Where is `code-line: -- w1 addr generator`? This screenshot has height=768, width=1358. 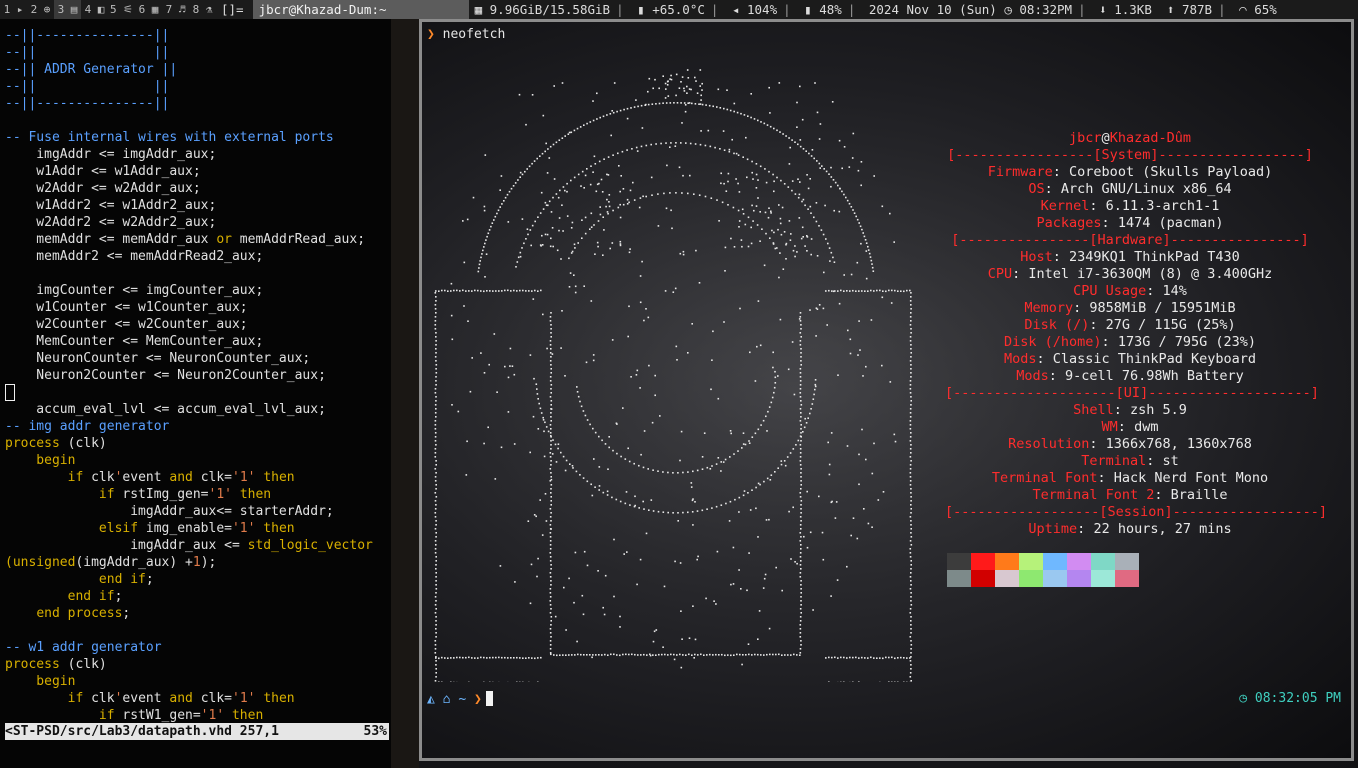
code-line: -- w1 addr generator is located at coordinates (198, 647).